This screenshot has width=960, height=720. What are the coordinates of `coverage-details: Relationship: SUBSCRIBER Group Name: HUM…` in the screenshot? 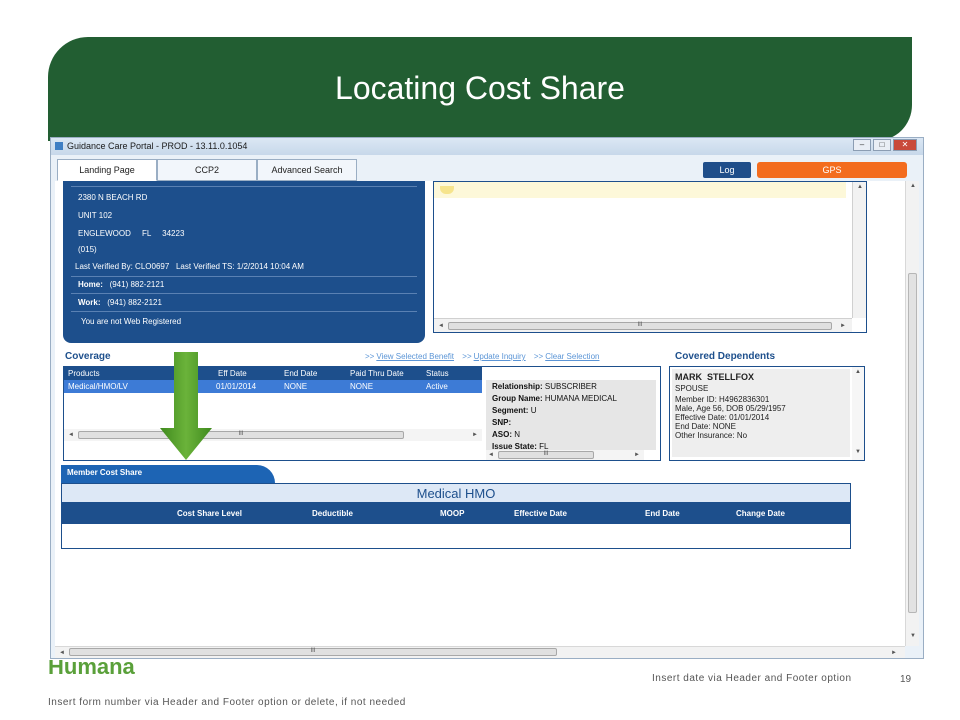 It's located at (571, 415).